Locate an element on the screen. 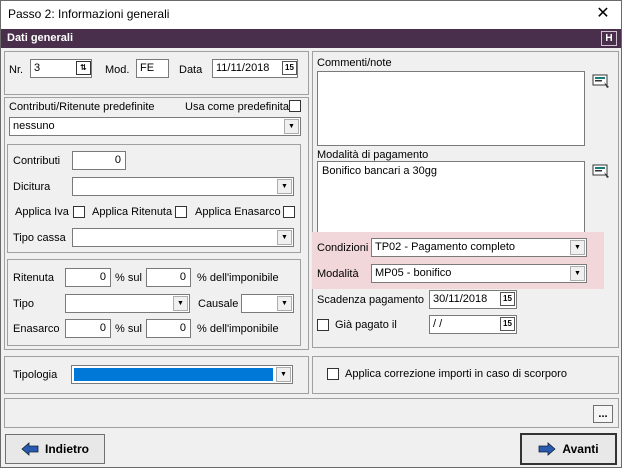  enasarco-label: Enasarco is located at coordinates (36, 329).